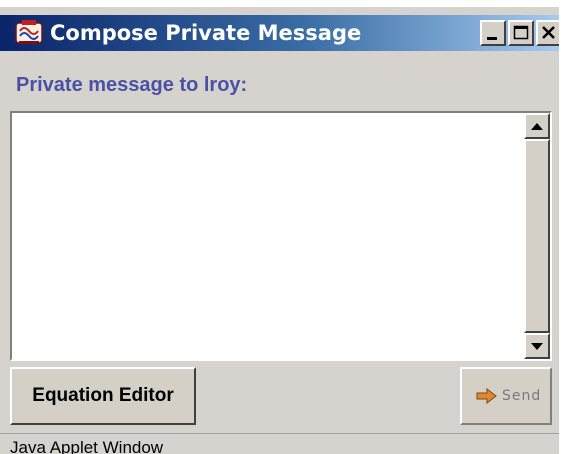 This screenshot has height=454, width=561. I want to click on close-icon, so click(548, 32).